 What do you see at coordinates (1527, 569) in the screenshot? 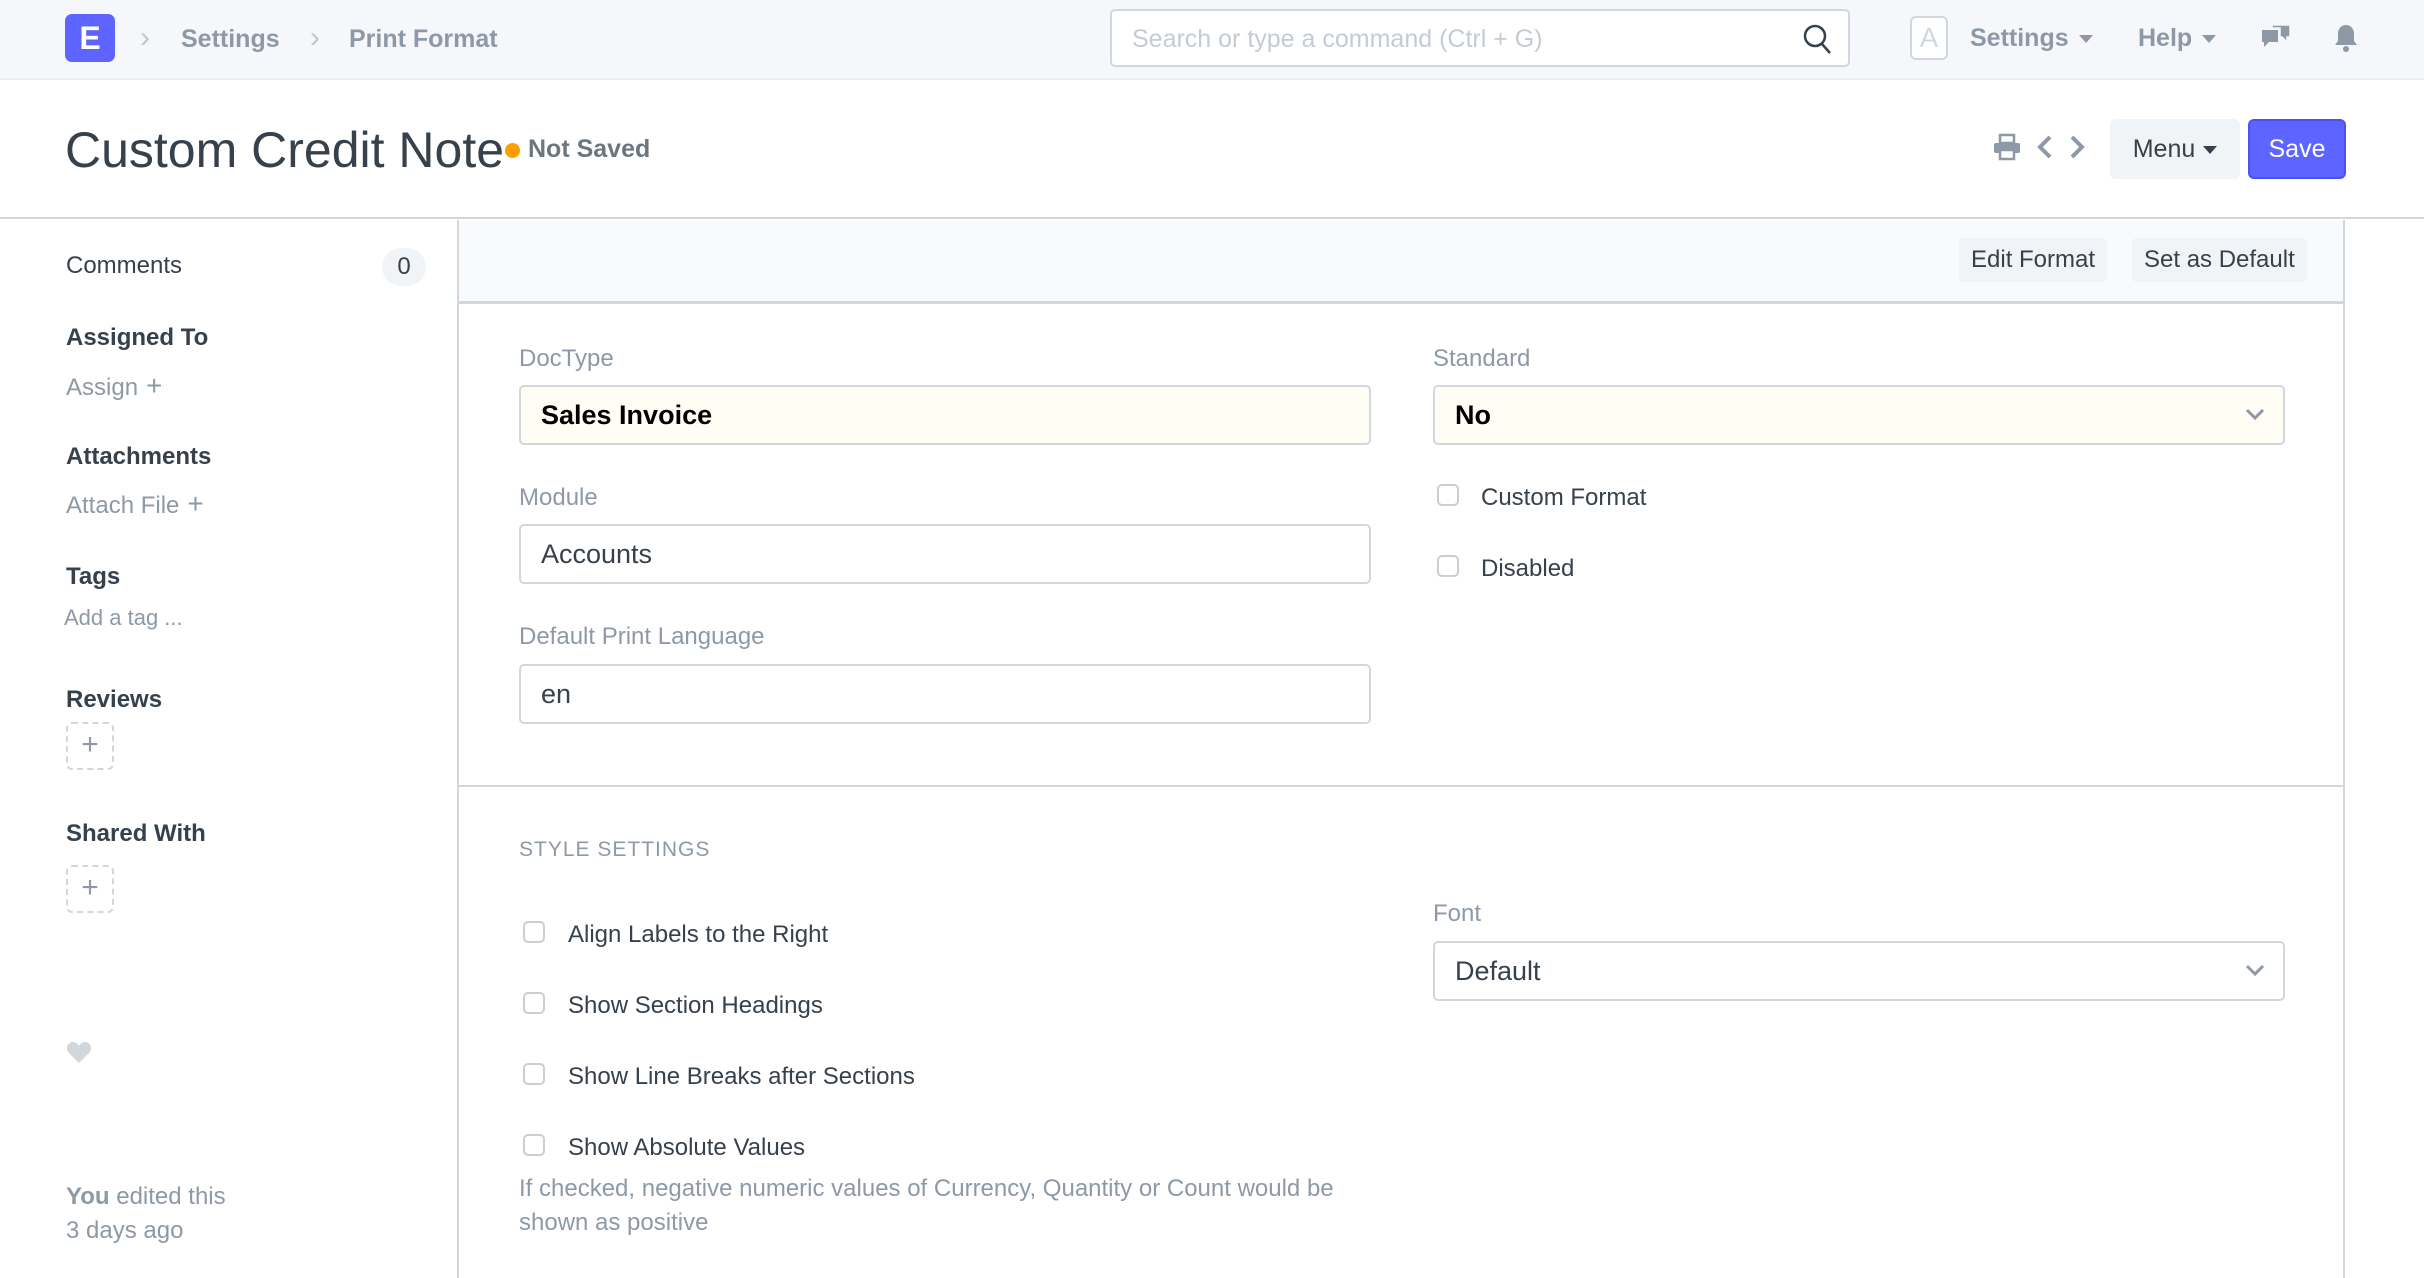
I see `disabled-label: Disabled` at bounding box center [1527, 569].